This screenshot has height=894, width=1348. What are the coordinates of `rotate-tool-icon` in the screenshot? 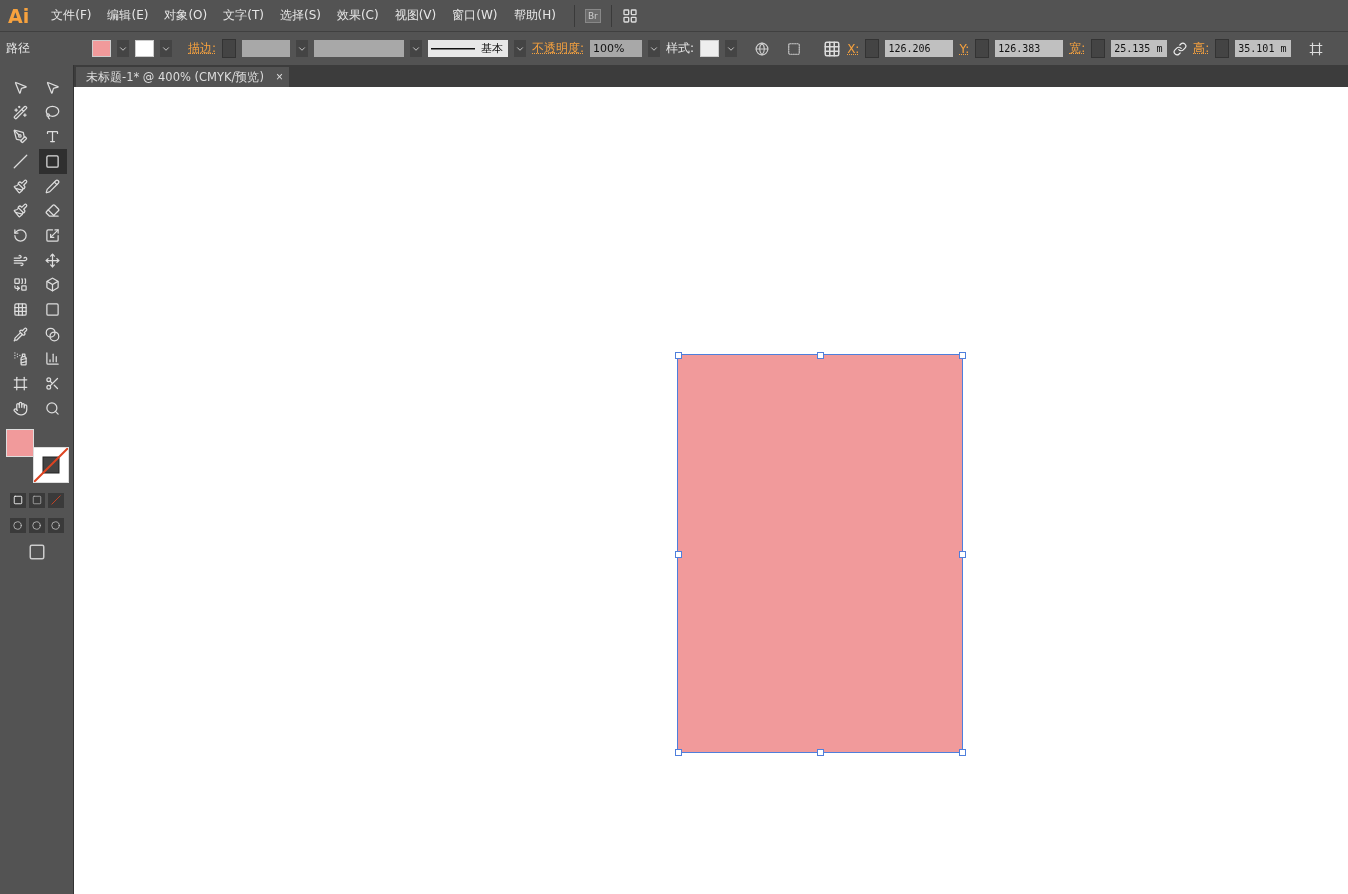 It's located at (20, 235).